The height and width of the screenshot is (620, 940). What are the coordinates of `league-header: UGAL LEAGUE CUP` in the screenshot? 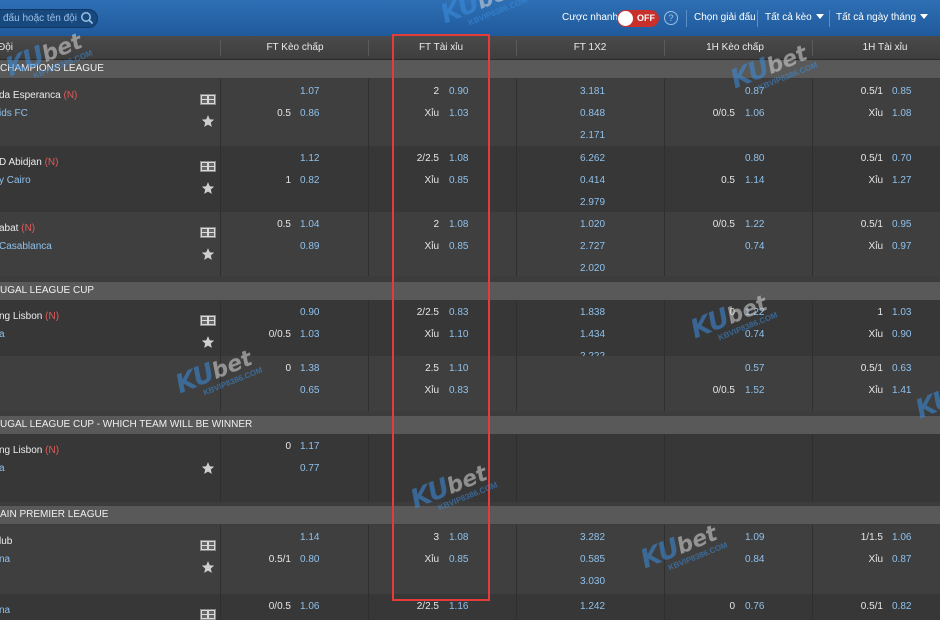 It's located at (470, 291).